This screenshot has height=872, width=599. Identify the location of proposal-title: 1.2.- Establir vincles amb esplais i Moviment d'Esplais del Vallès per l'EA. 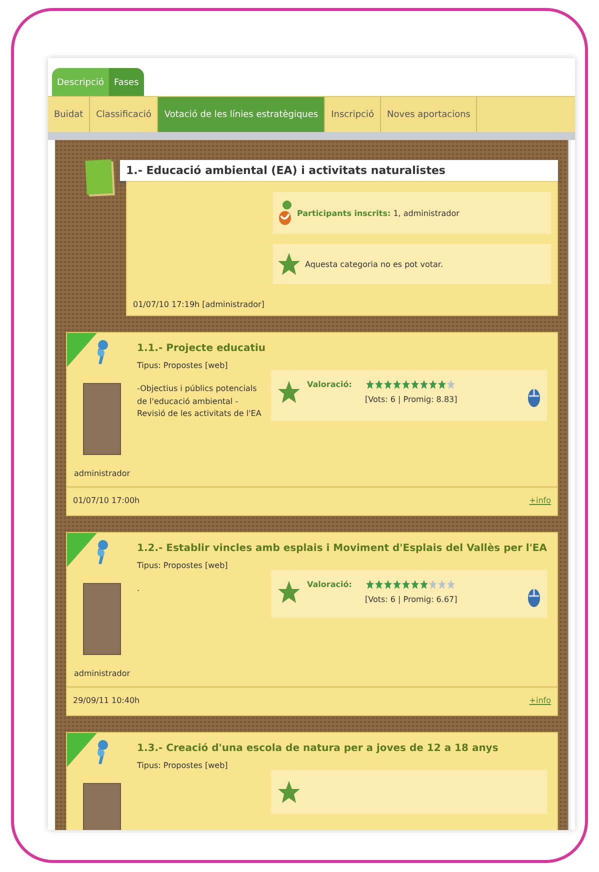
(342, 548).